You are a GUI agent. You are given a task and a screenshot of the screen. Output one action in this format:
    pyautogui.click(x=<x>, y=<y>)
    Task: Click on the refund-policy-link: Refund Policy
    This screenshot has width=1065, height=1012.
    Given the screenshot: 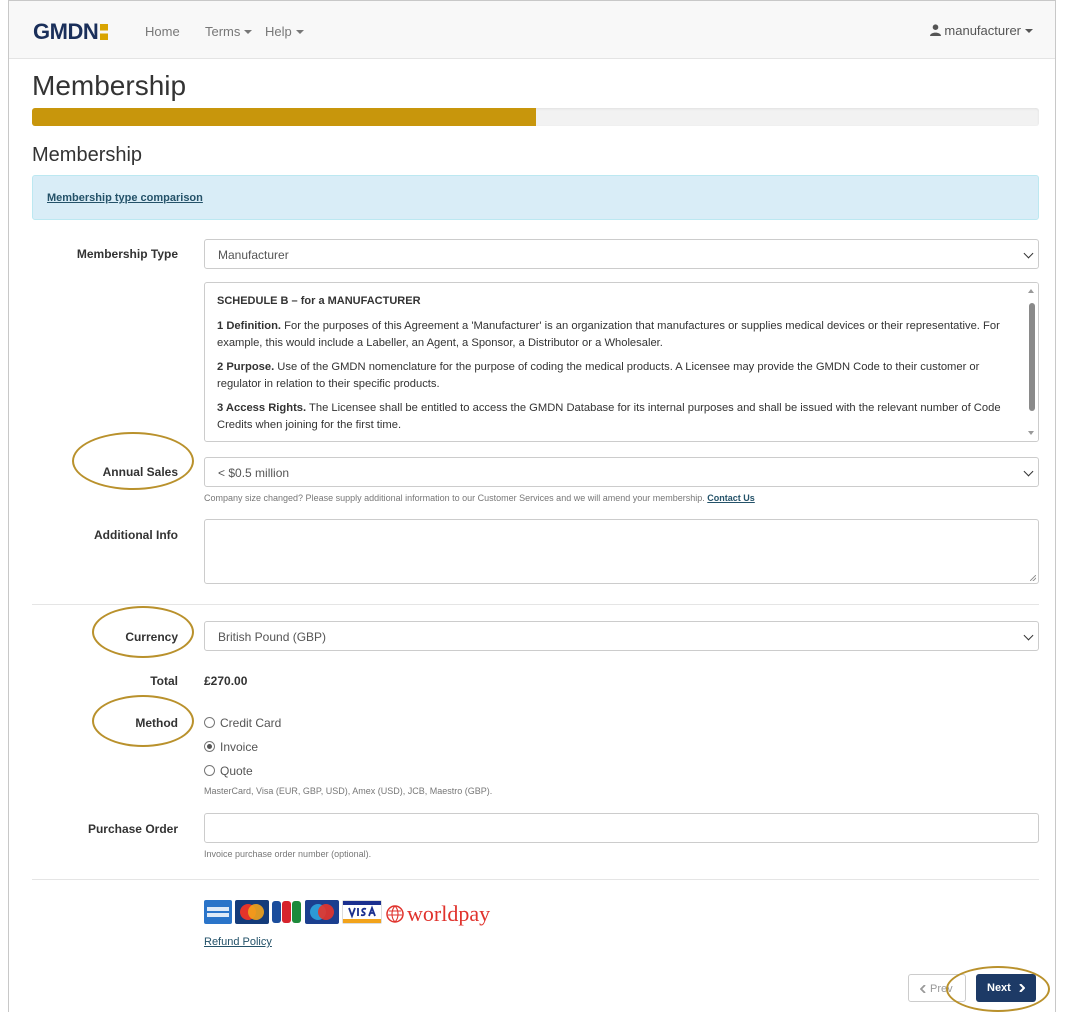 What is the action you would take?
    pyautogui.click(x=238, y=942)
    